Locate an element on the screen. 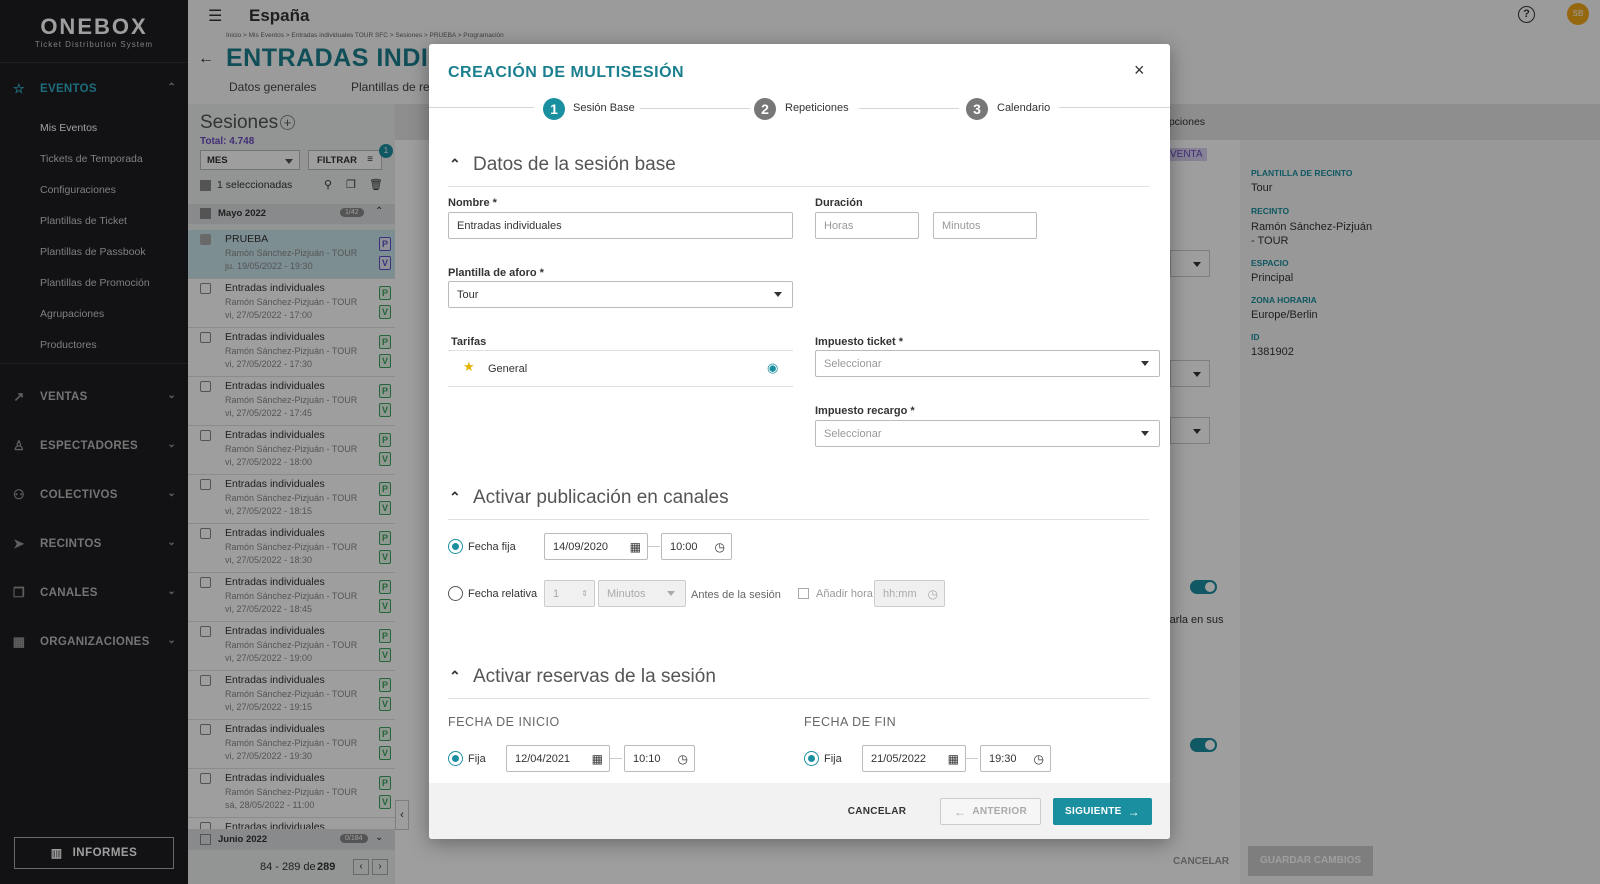 Image resolution: width=1600 pixels, height=884 pixels. step-3-label: Calendario is located at coordinates (1024, 108).